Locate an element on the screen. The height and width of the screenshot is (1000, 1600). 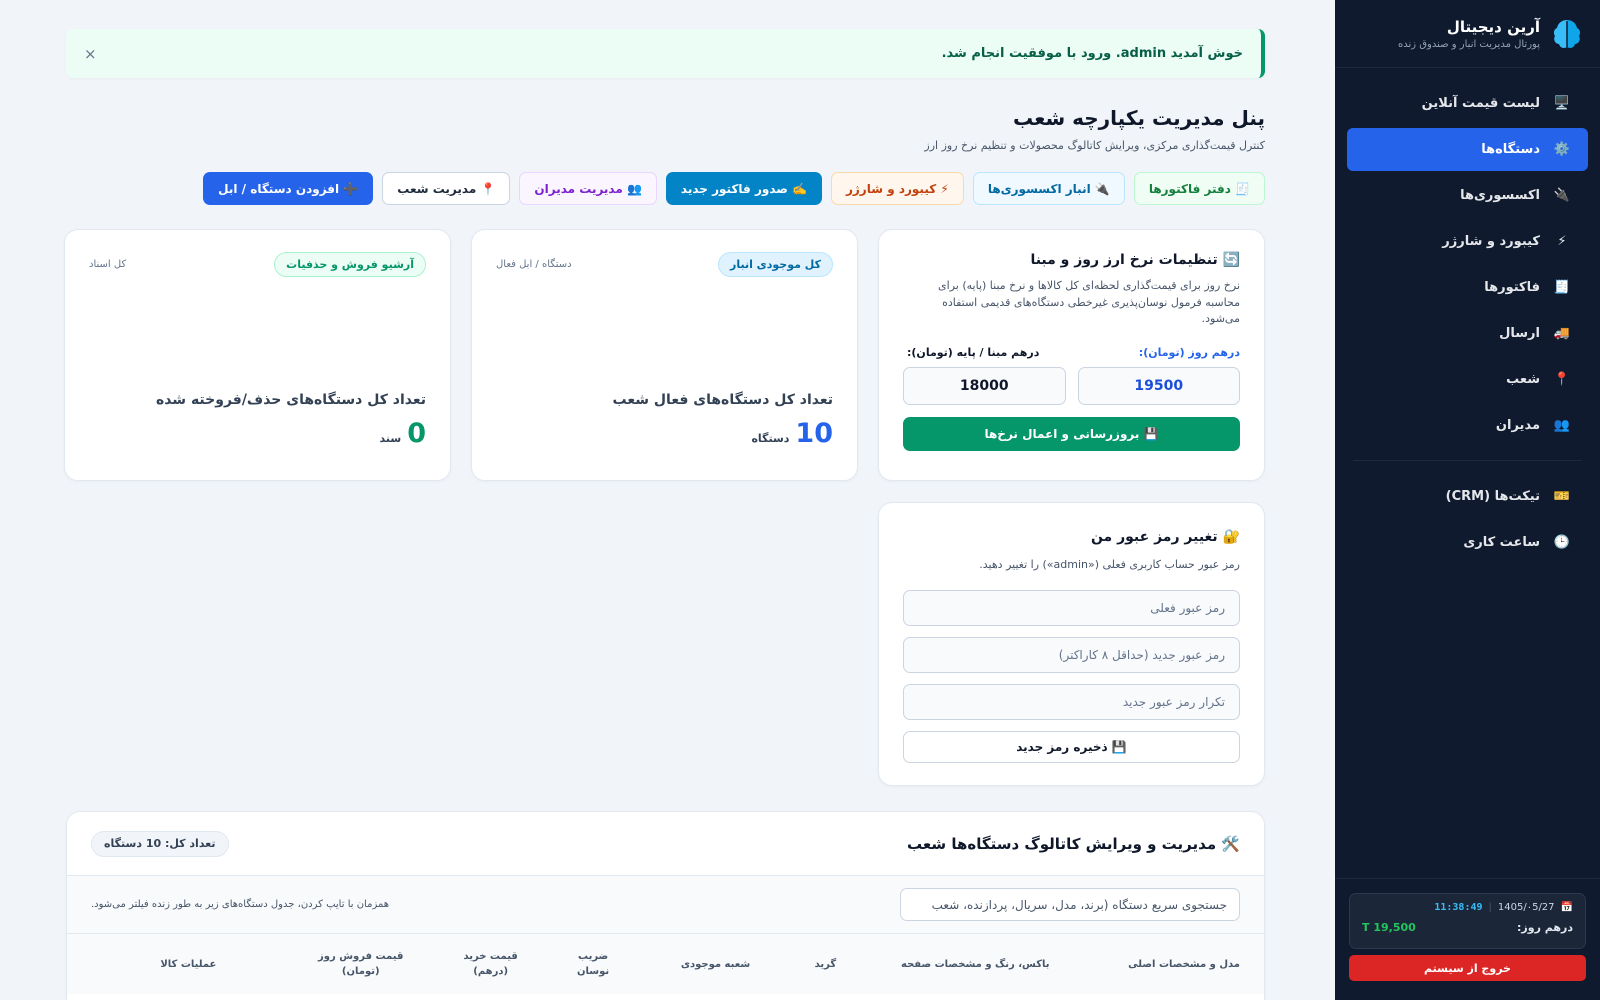
column-header-branch: شعبه موجودی is located at coordinates (715, 964).